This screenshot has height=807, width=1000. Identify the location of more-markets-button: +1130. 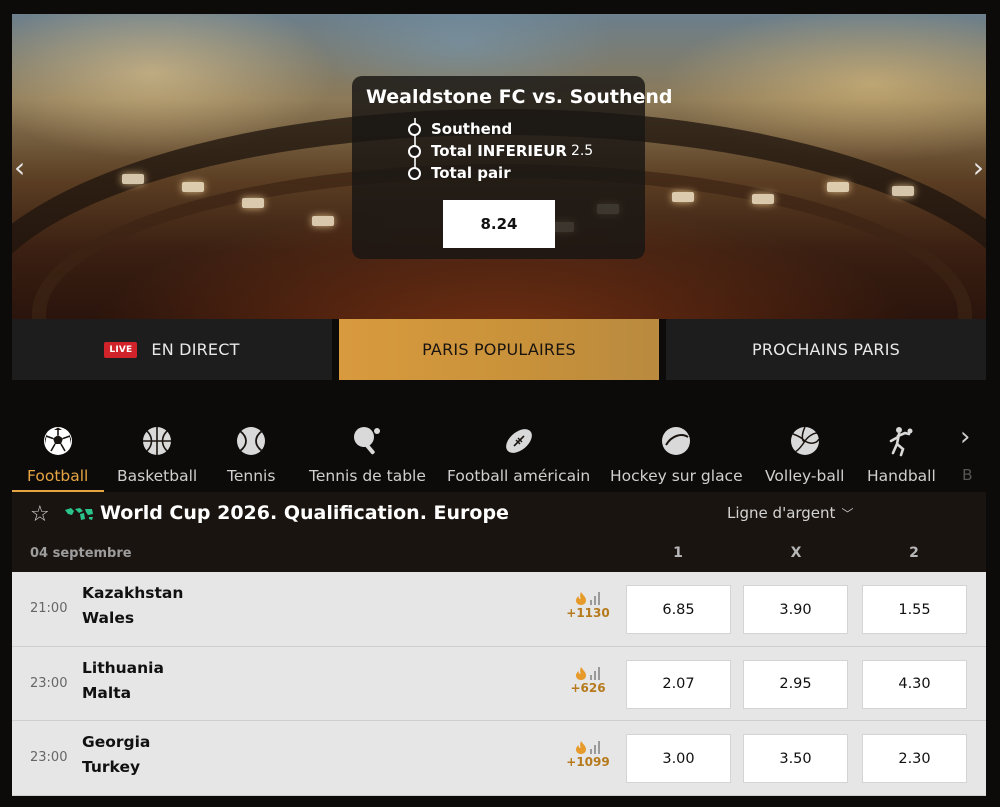
(588, 604).